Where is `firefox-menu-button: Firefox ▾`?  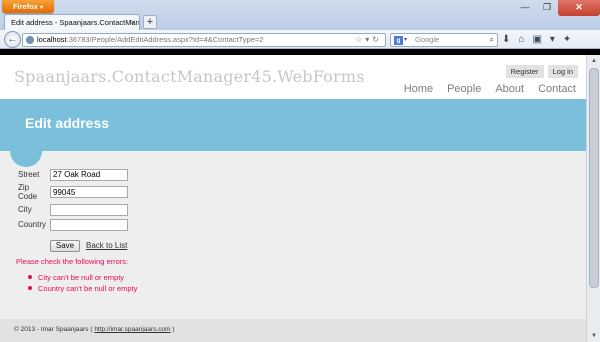
firefox-menu-button: Firefox ▾ is located at coordinates (28, 6).